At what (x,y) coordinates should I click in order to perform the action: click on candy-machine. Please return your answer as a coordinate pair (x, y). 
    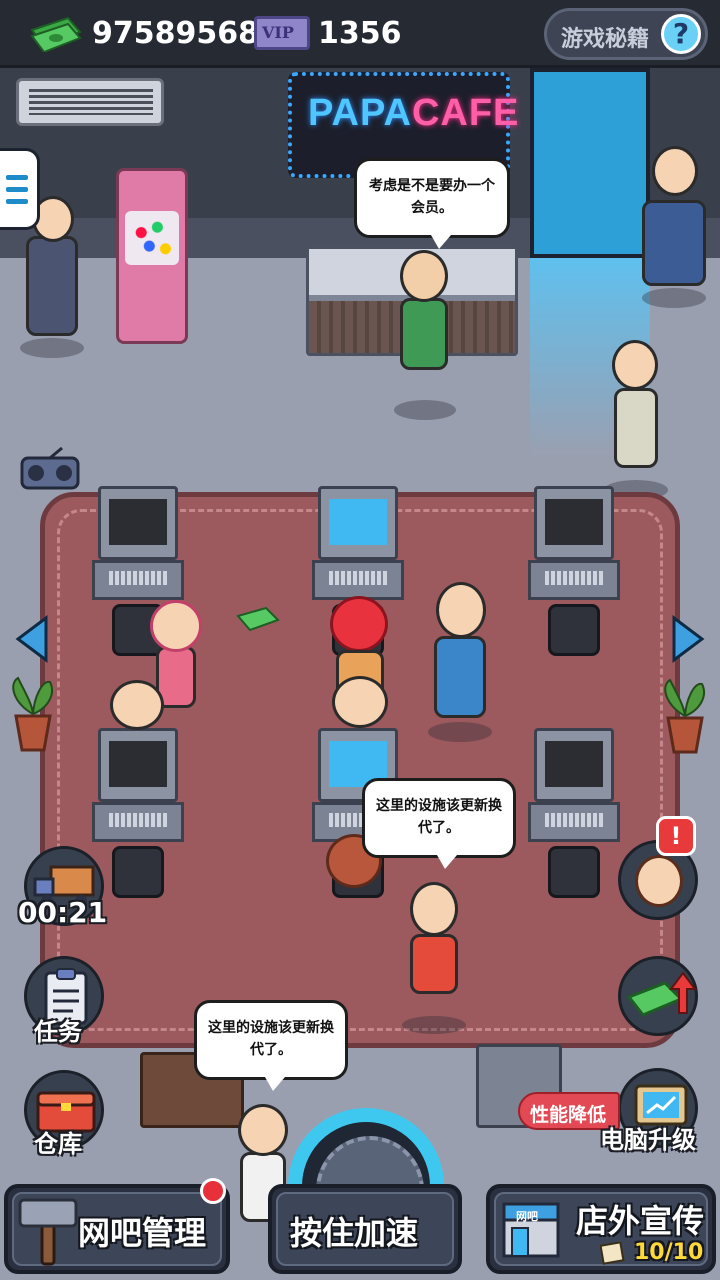
    Looking at the image, I should click on (152, 256).